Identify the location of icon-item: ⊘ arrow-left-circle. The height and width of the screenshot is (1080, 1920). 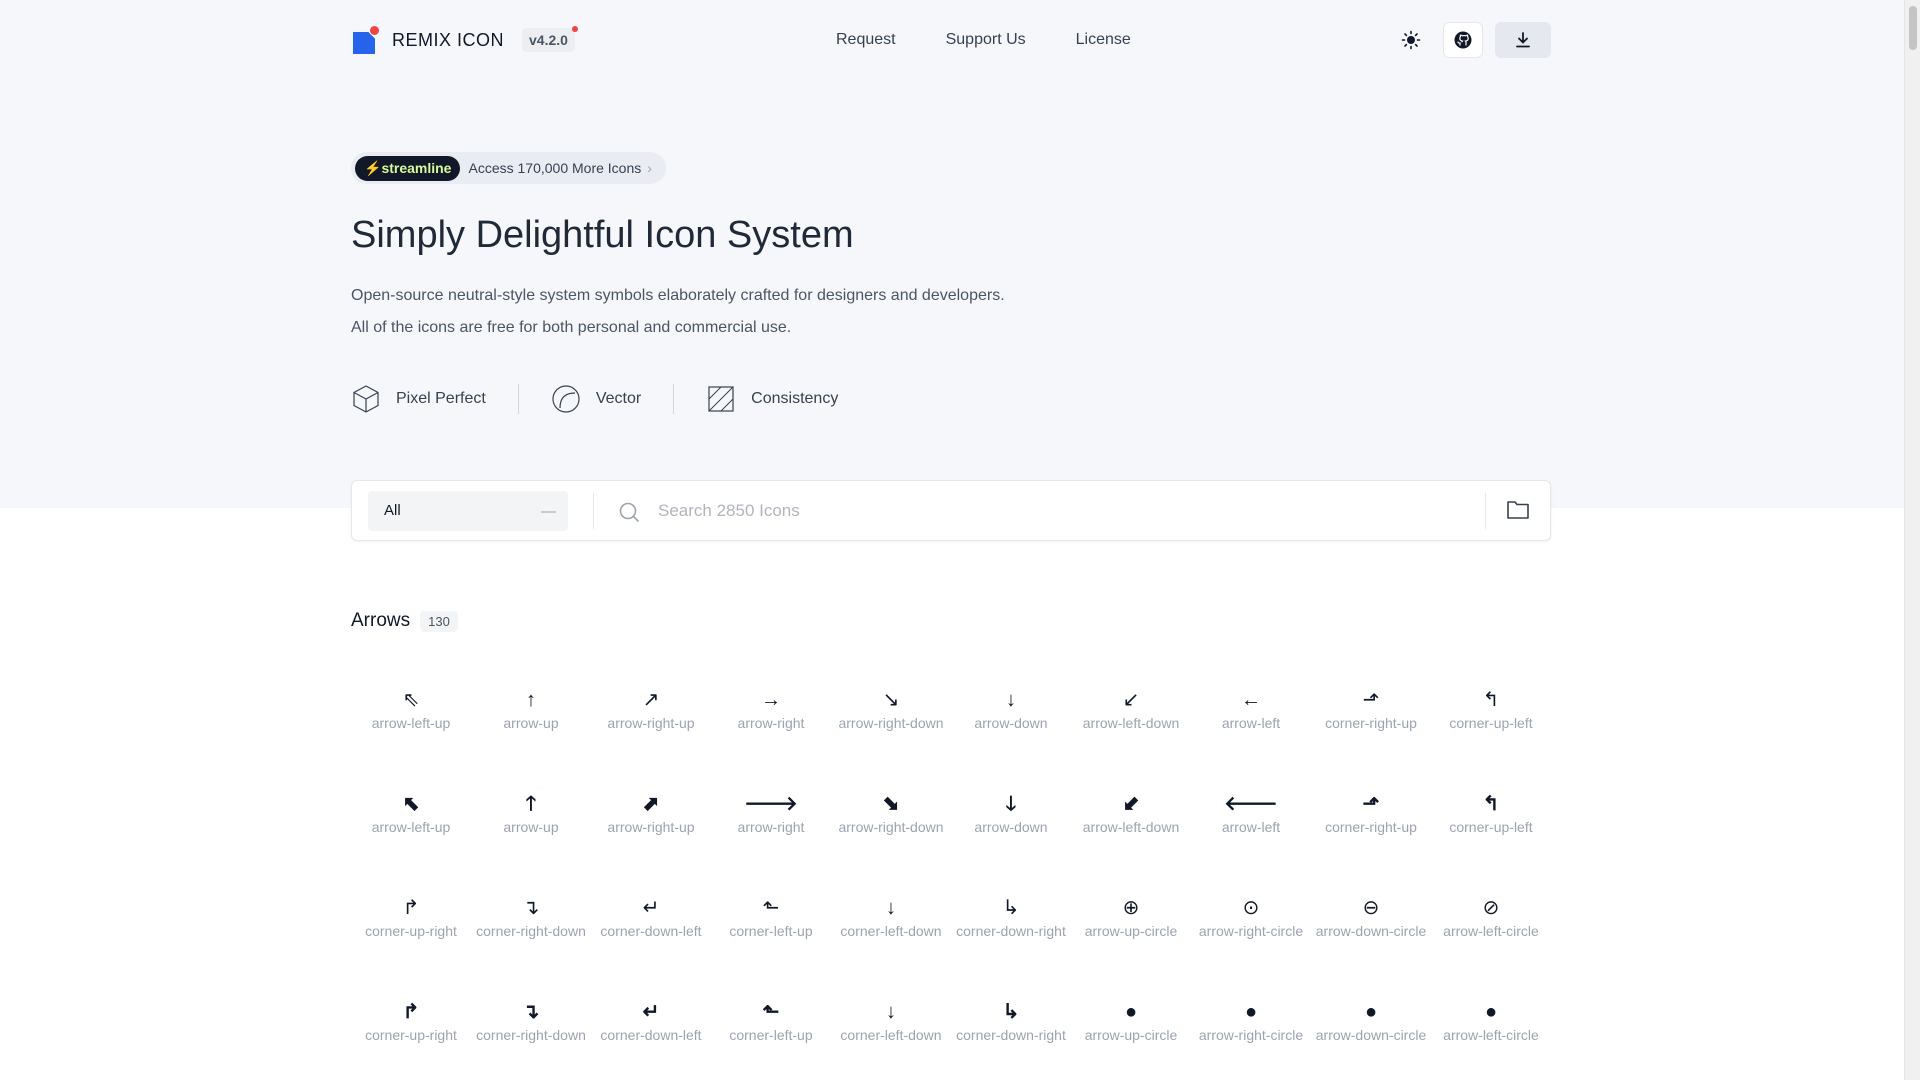
(1491, 940).